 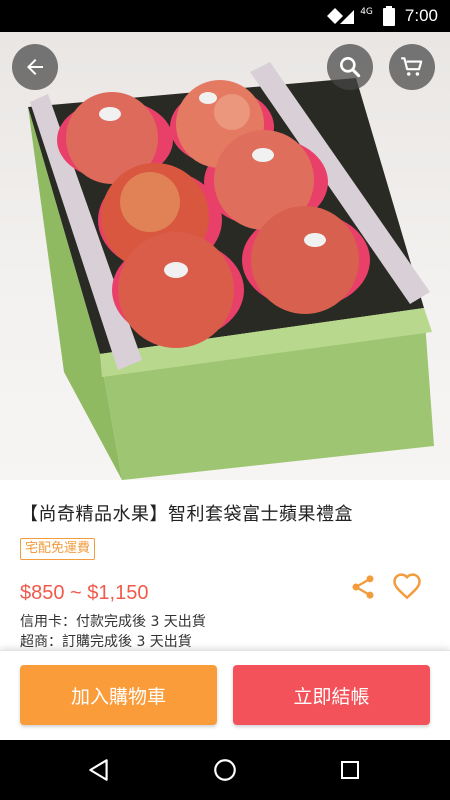 What do you see at coordinates (186, 514) in the screenshot?
I see `product-title: 【尚奇精品水果】智利套袋富士蘋果禮盒` at bounding box center [186, 514].